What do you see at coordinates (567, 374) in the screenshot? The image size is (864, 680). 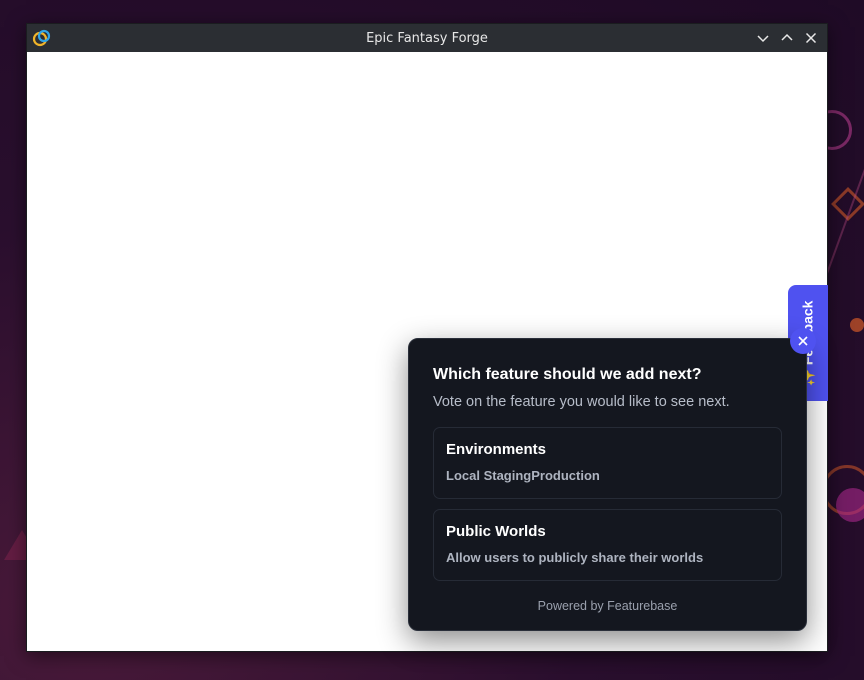 I see `popup-title: Which feature should we add next?` at bounding box center [567, 374].